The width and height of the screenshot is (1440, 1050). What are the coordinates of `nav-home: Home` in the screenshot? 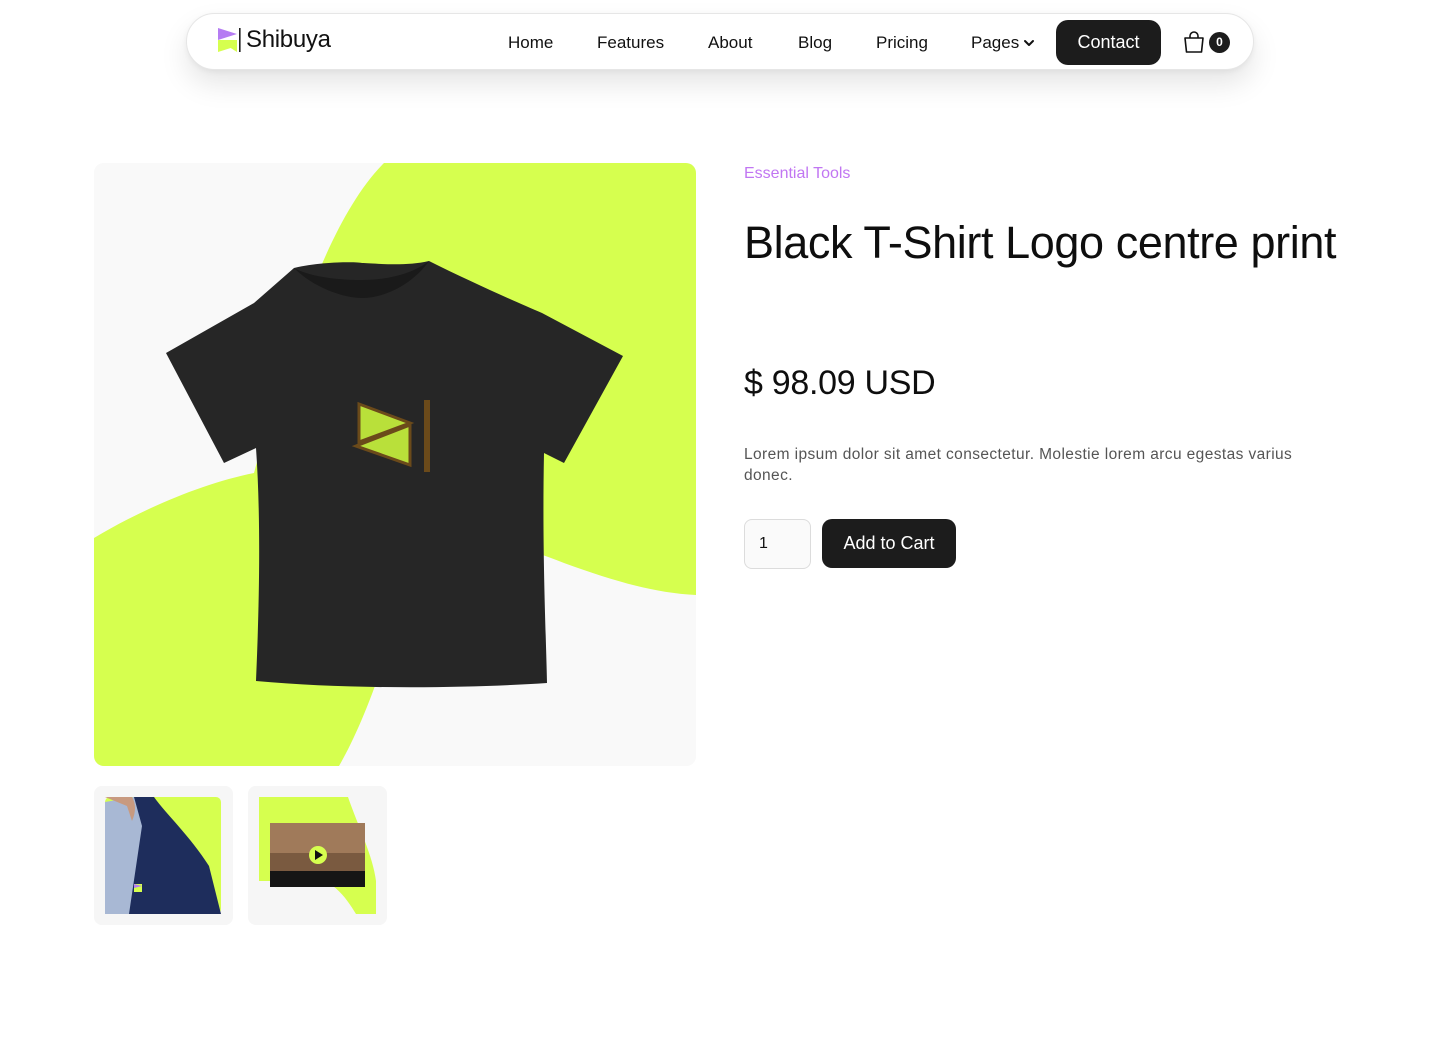 It's located at (530, 43).